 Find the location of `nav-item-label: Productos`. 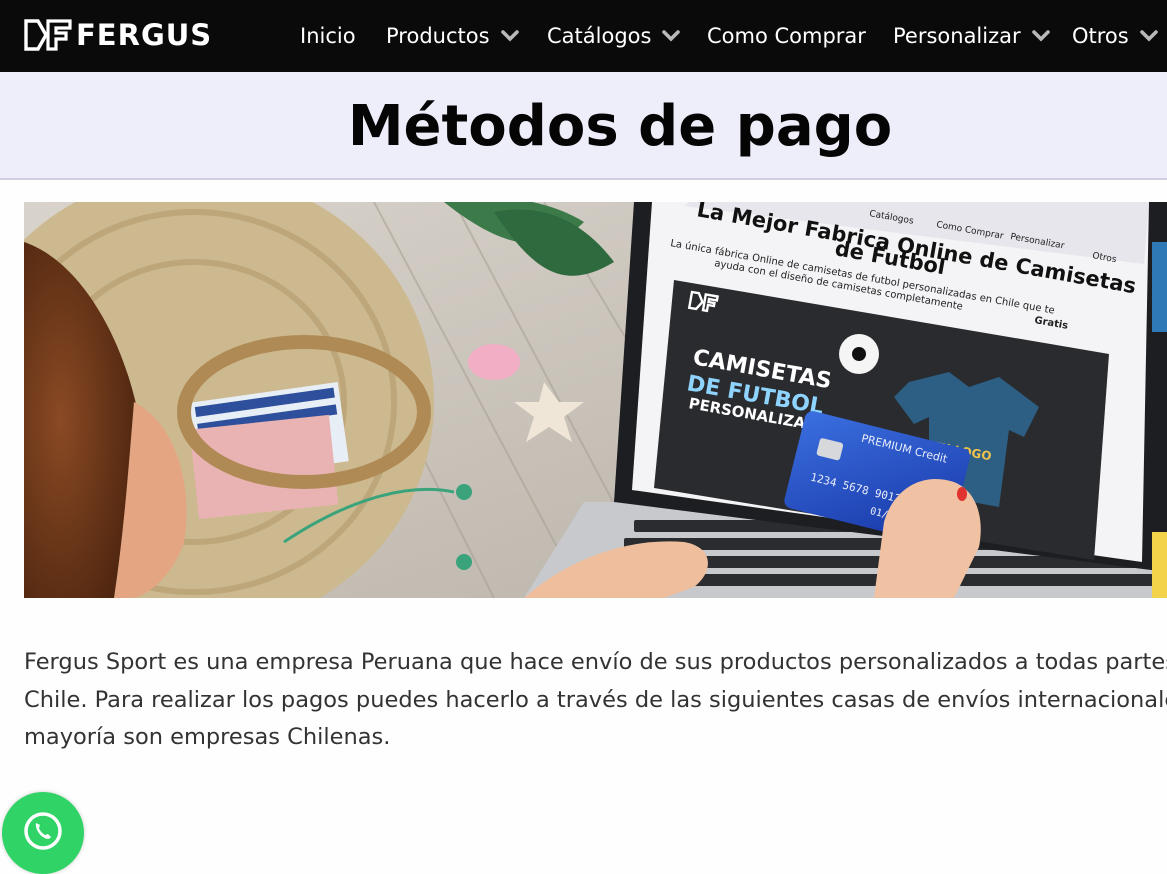

nav-item-label: Productos is located at coordinates (438, 36).